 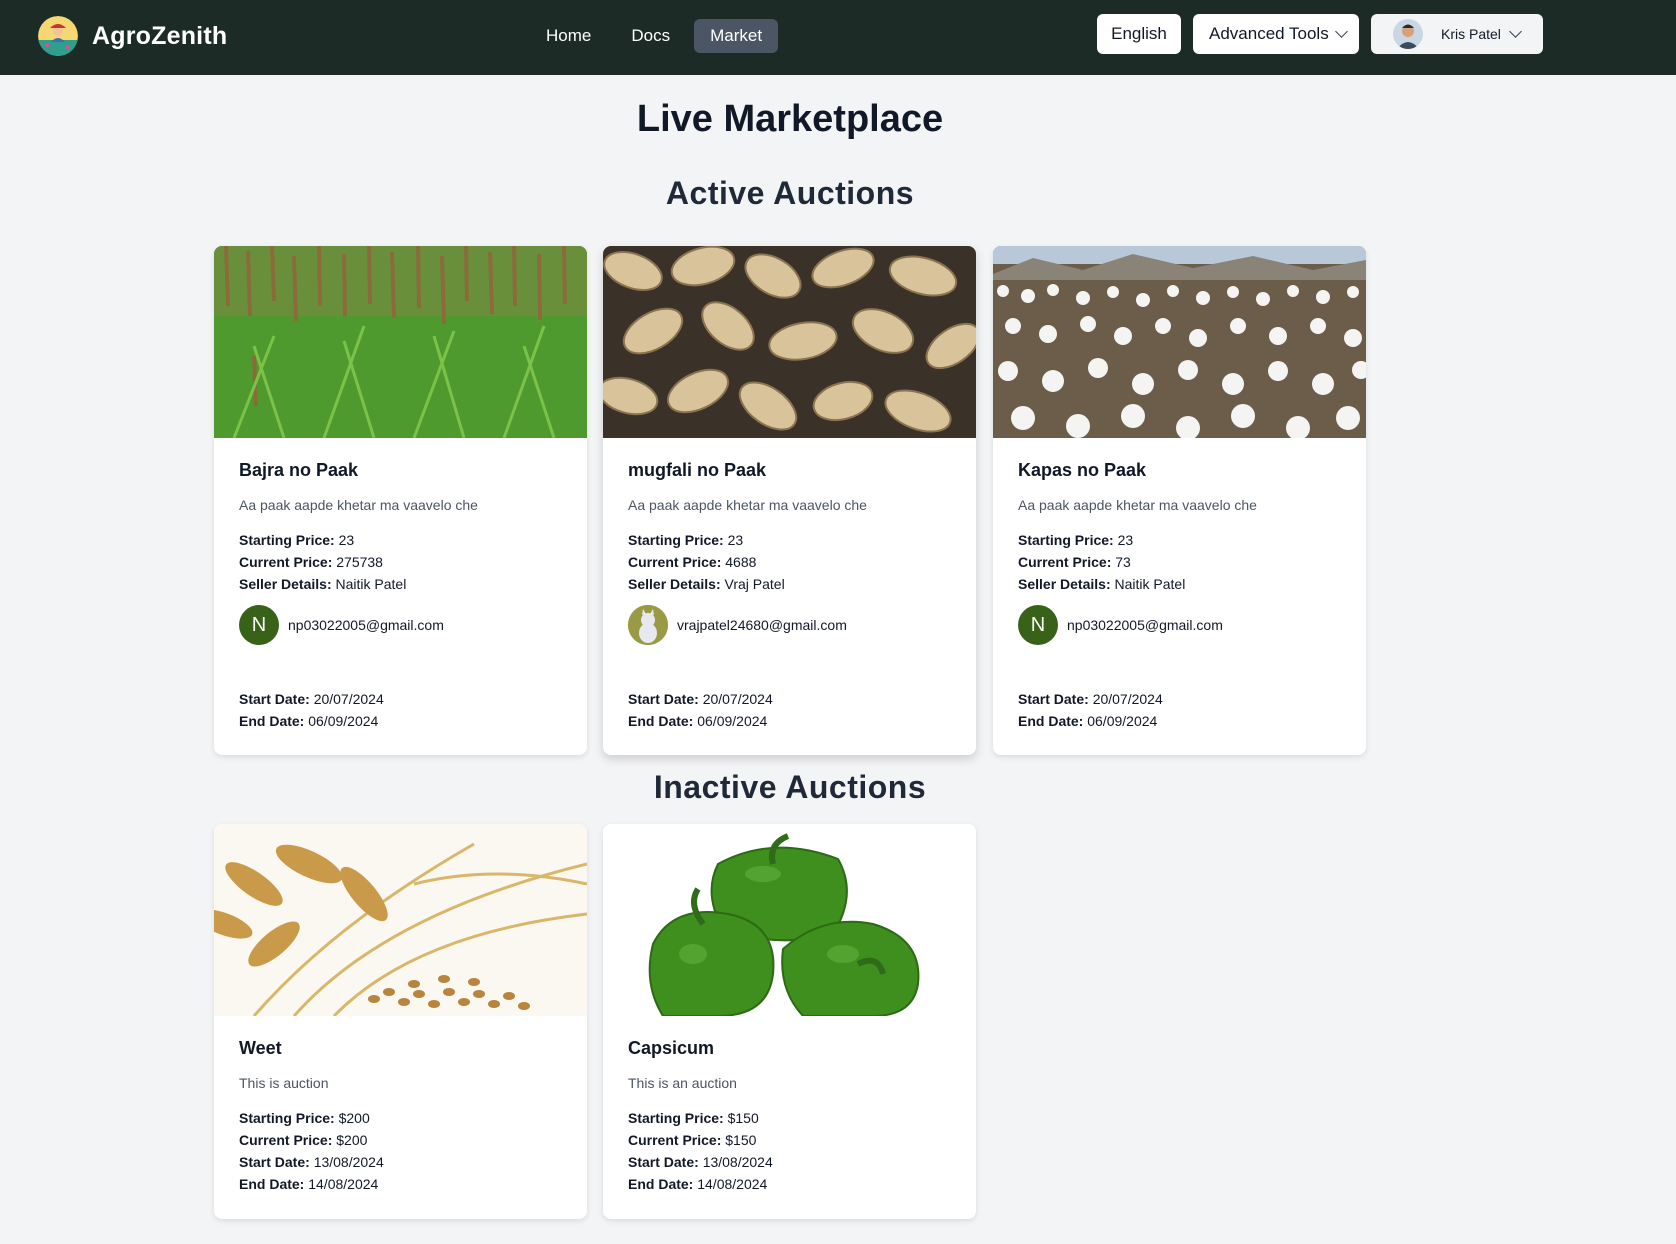 I want to click on user-menu-button: Kris Patel, so click(x=1457, y=34).